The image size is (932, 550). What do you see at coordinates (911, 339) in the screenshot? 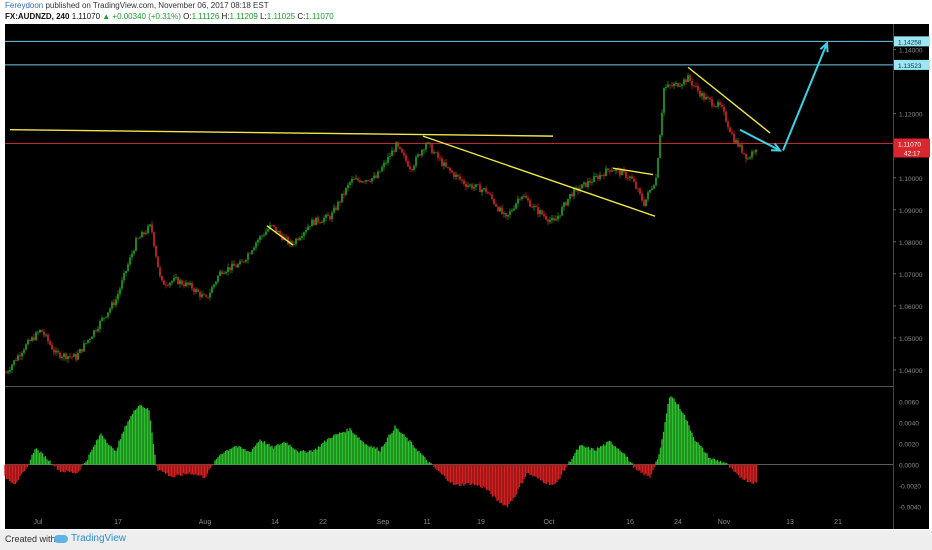
I see `y-tick-label: 1.05000` at bounding box center [911, 339].